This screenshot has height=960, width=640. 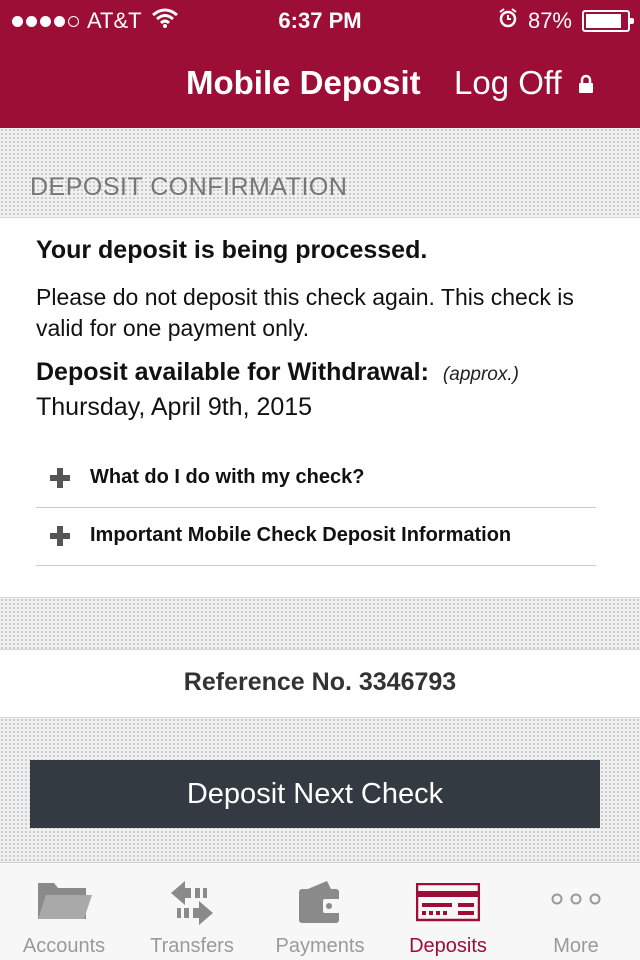 I want to click on deposit-next-check-button: Deposit Next Check, so click(x=315, y=794).